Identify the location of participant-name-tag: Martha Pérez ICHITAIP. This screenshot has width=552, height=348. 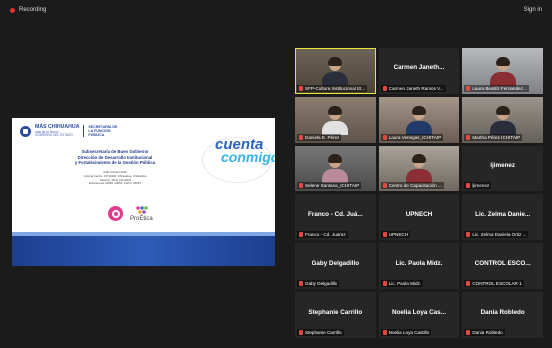
(493, 137).